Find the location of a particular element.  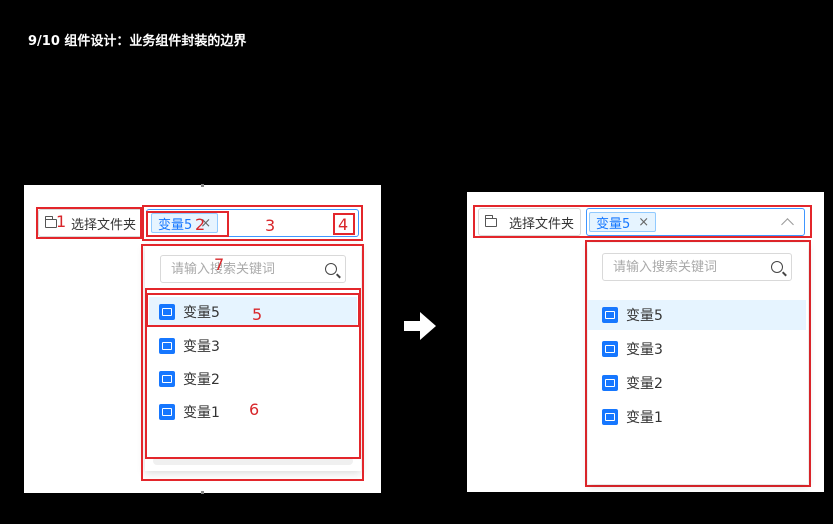

variable-select: 变量5 × is located at coordinates (695, 222).